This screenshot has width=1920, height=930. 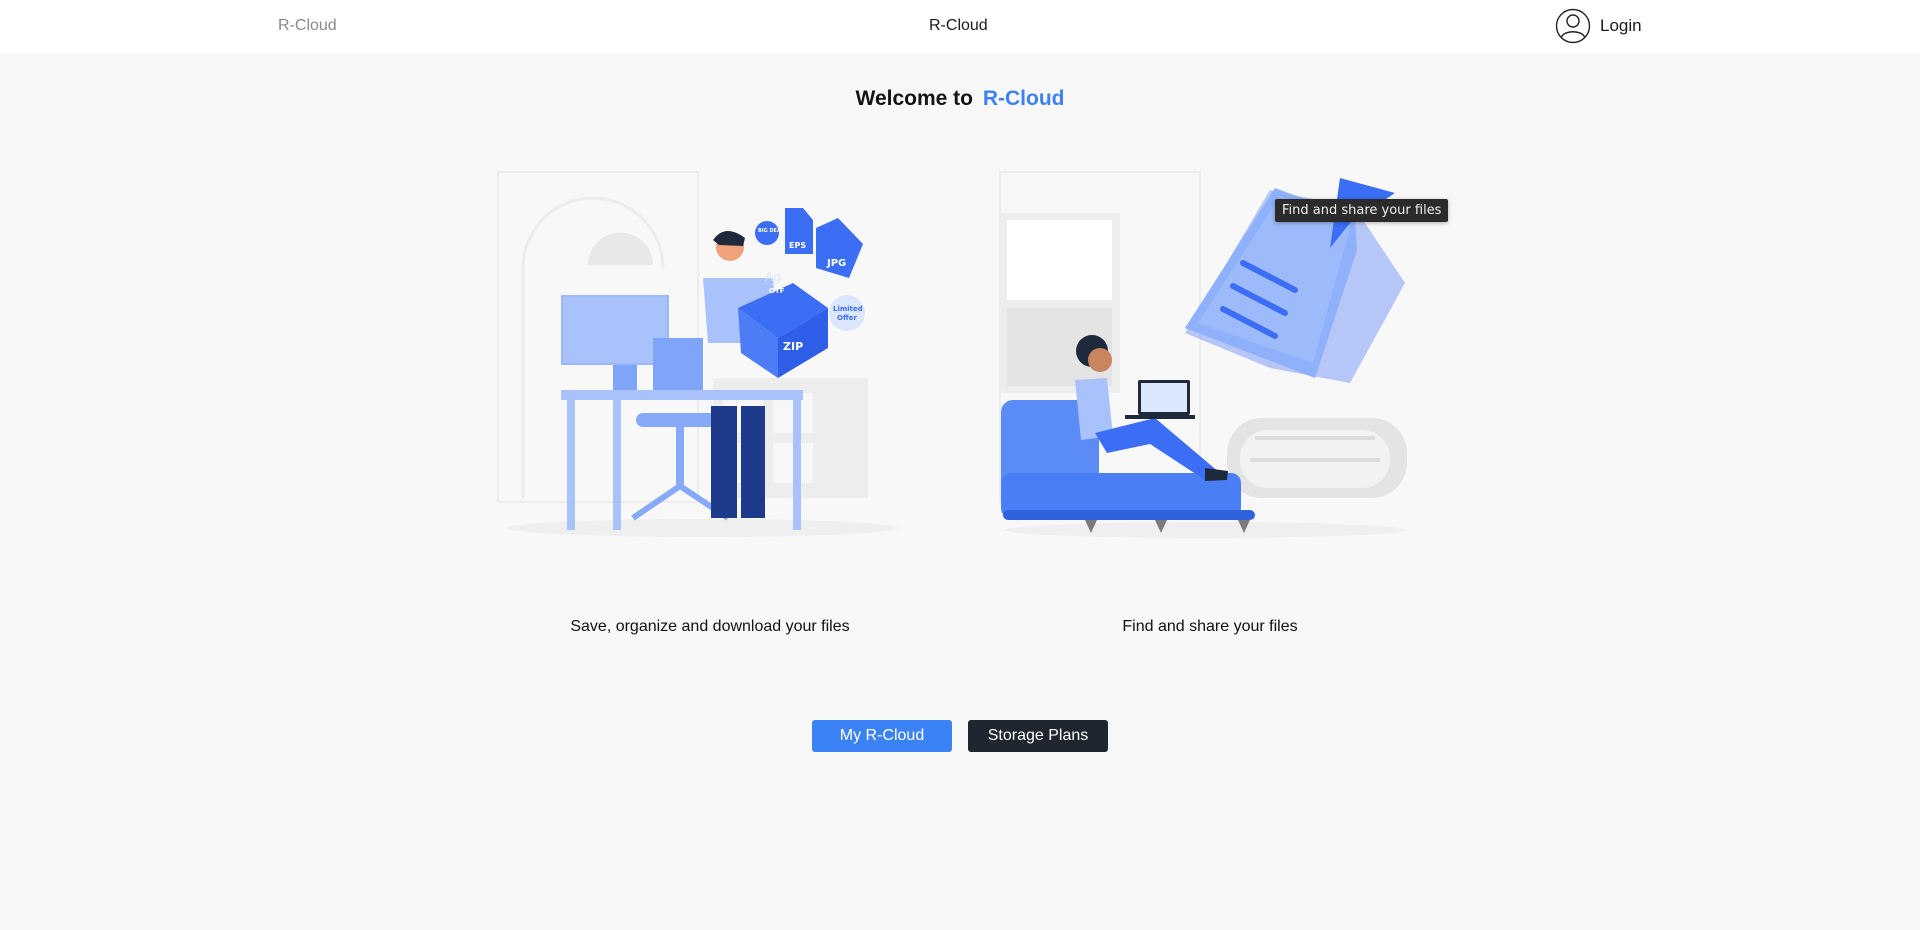 I want to click on svg-text: JPG, so click(x=836, y=263).